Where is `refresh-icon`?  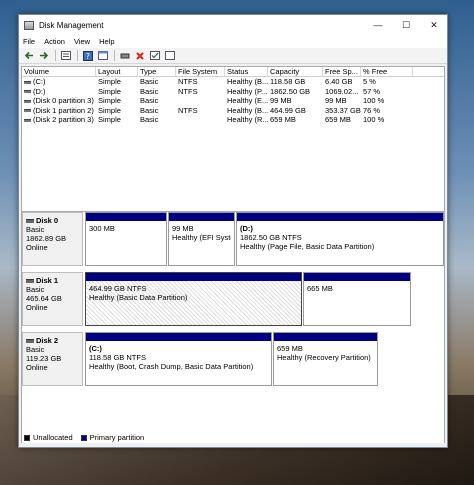 refresh-icon is located at coordinates (169, 56).